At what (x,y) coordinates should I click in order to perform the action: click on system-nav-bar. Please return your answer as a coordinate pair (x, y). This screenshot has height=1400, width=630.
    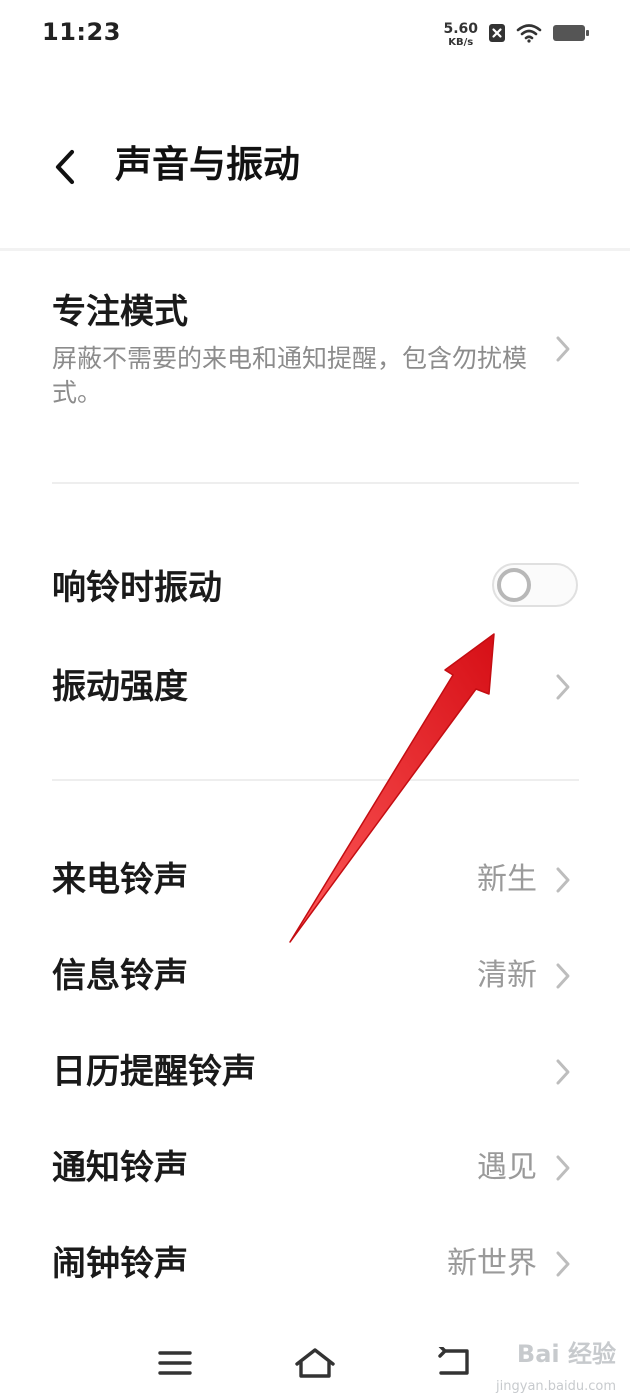
    Looking at the image, I should click on (315, 1360).